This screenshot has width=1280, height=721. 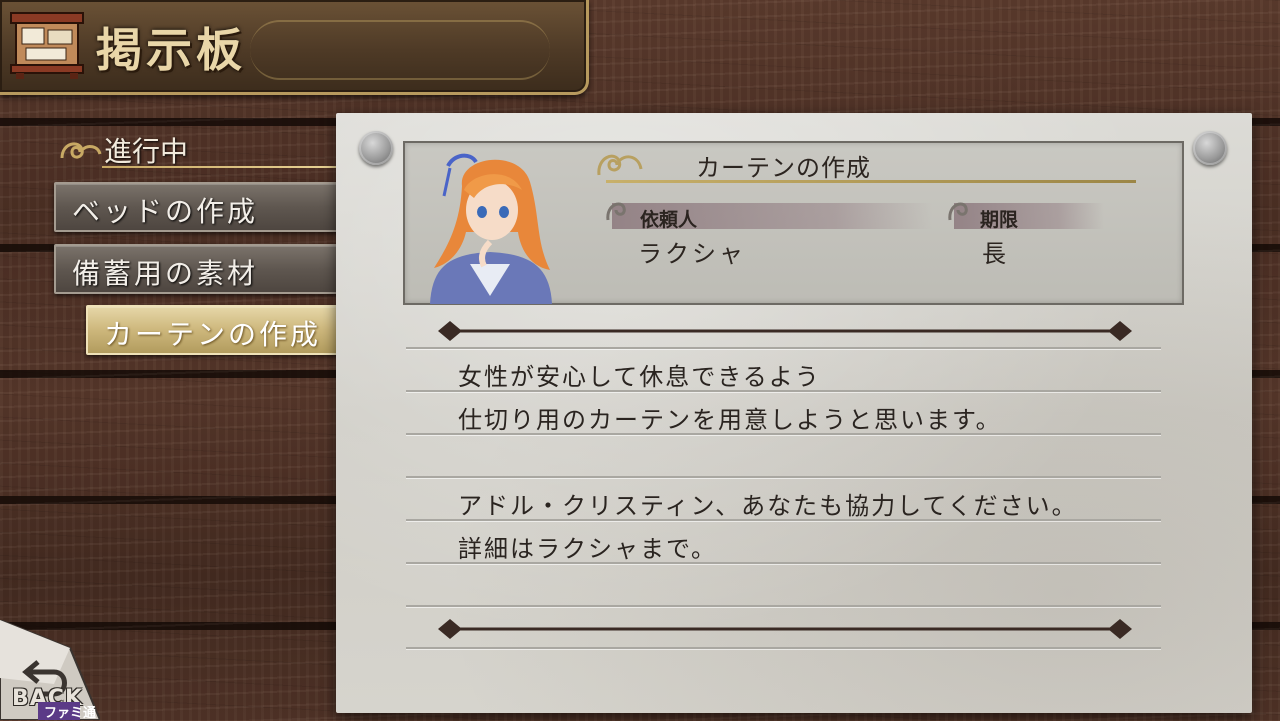 What do you see at coordinates (692, 254) in the screenshot?
I see `client-value: ラクシャ` at bounding box center [692, 254].